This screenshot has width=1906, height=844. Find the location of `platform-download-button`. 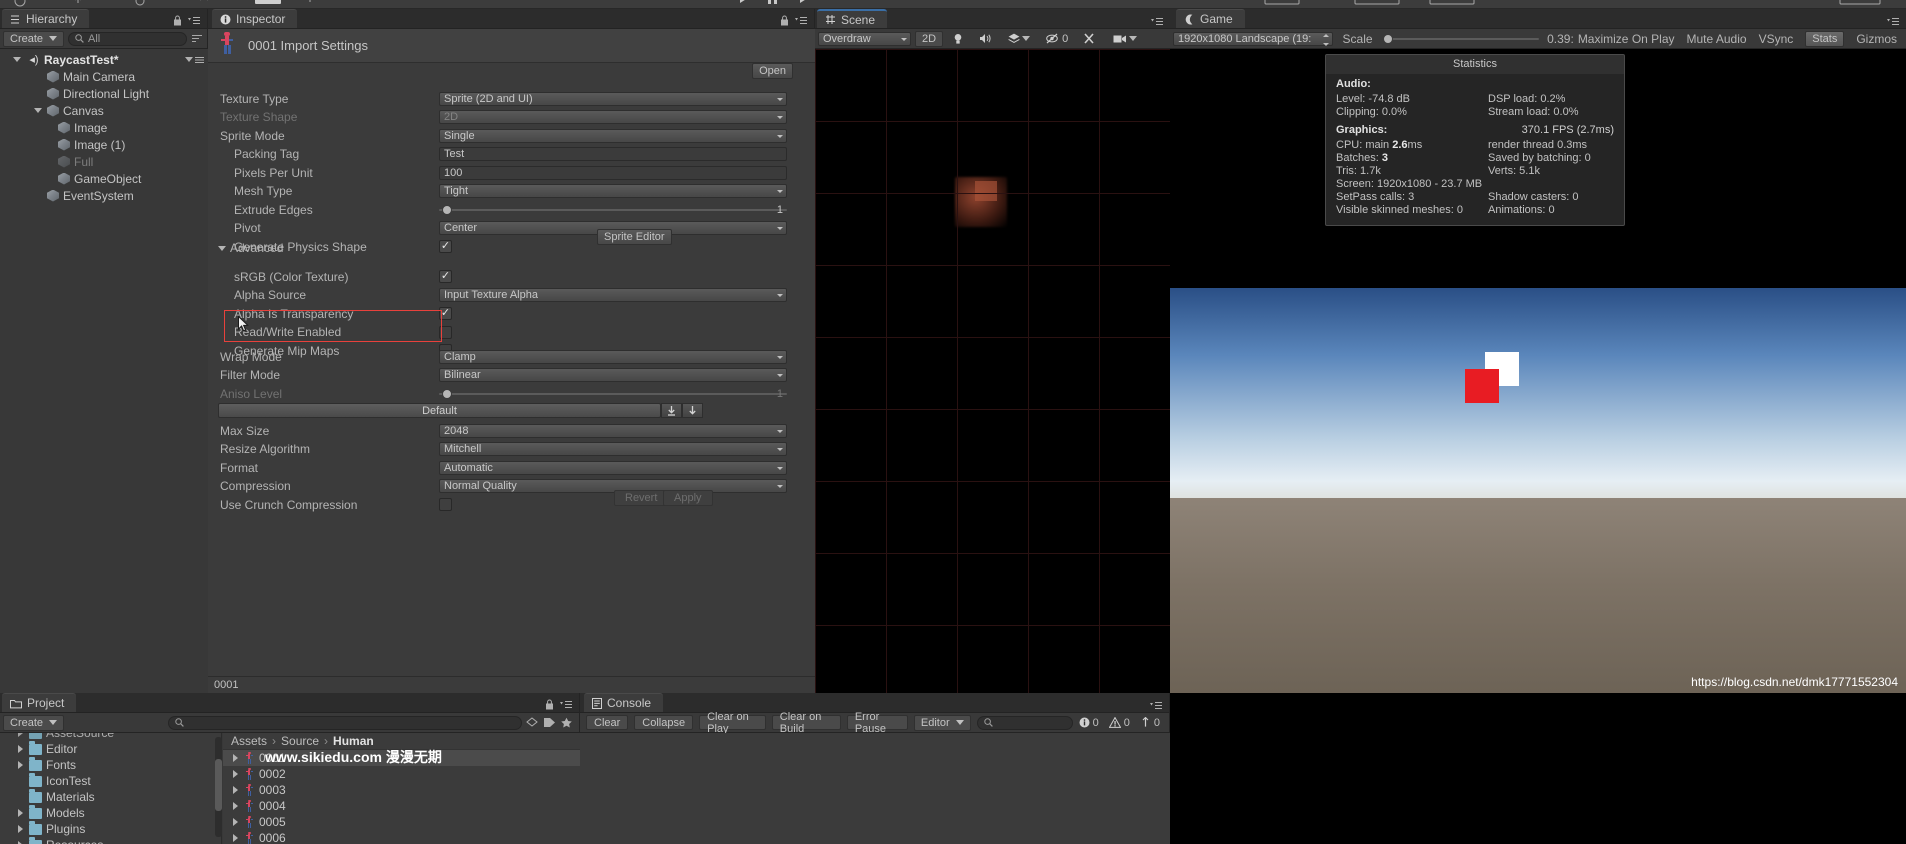

platform-download-button is located at coordinates (671, 410).